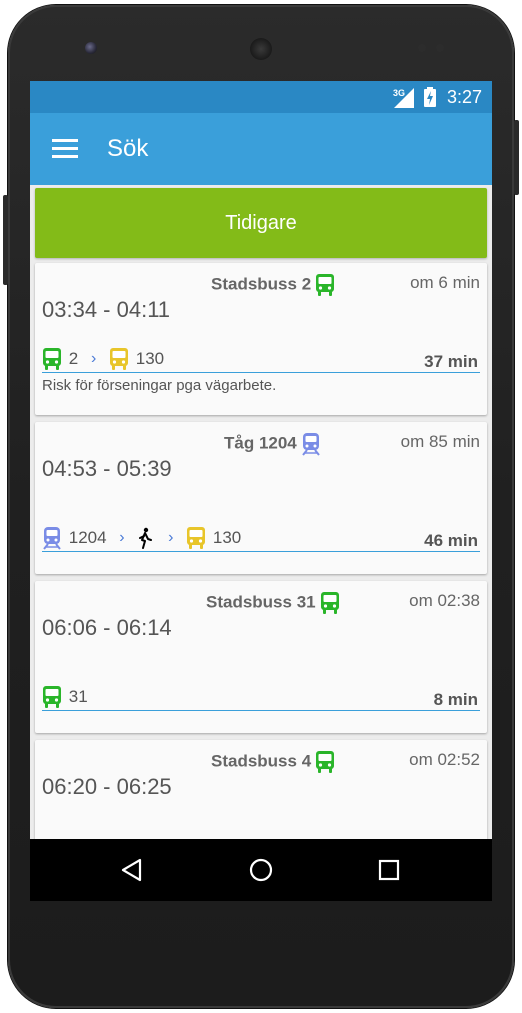 The image size is (522, 1013). Describe the element at coordinates (261, 284) in the screenshot. I see `trip-vehicle-label: Stadsbuss 2` at that location.